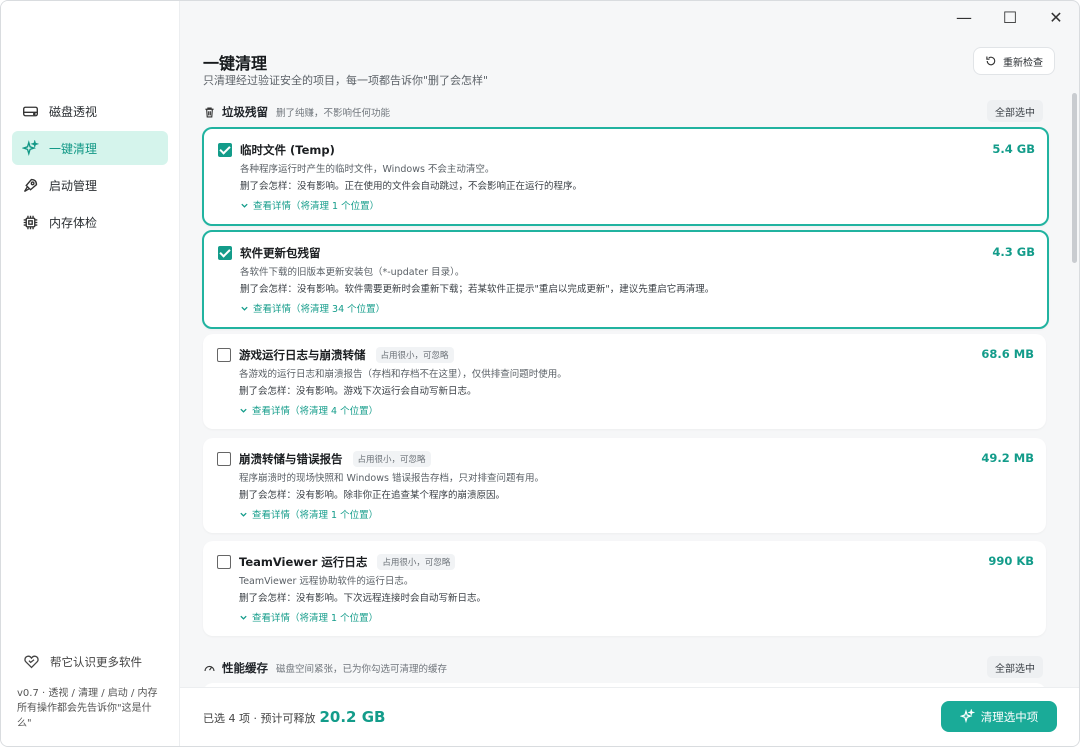 Image resolution: width=1080 pixels, height=747 pixels. Describe the element at coordinates (1074, 178) in the screenshot. I see `scrollbar` at that location.